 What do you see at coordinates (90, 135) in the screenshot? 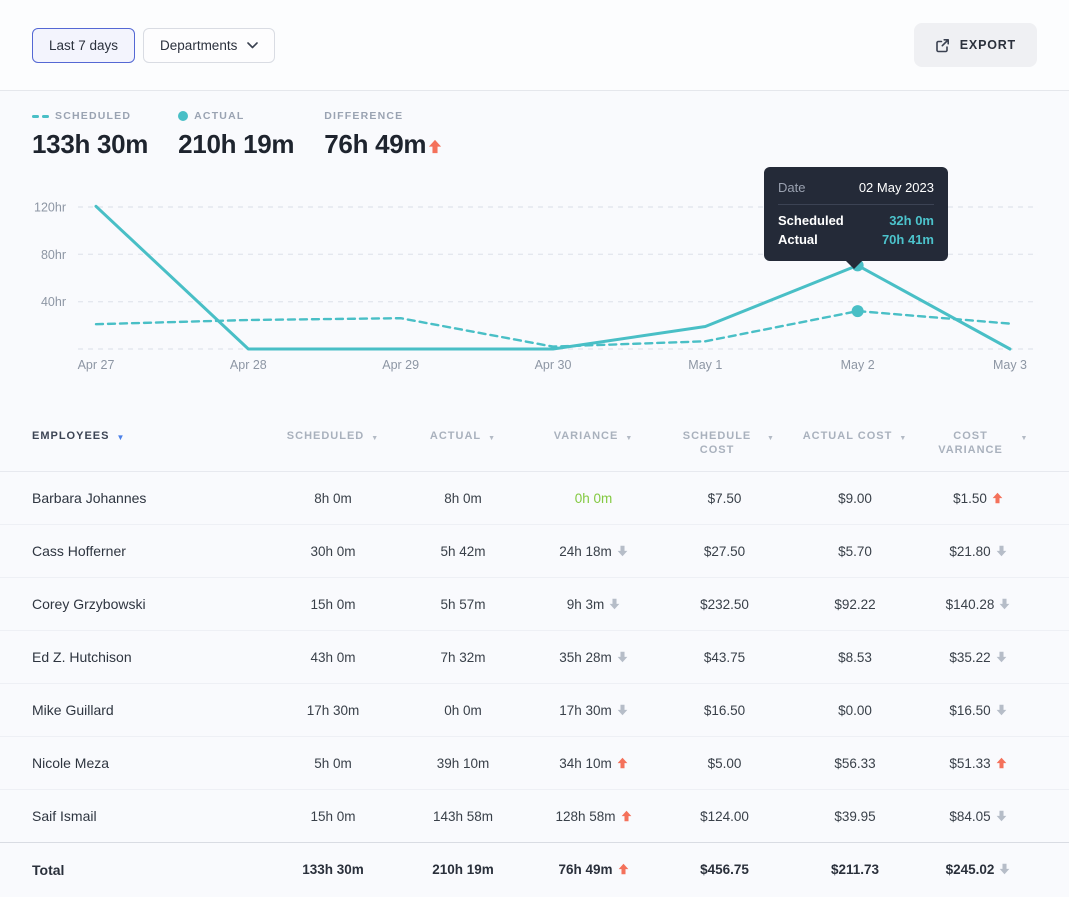
I see `stat-scheduled: SCHEDULED 133h 30m` at bounding box center [90, 135].